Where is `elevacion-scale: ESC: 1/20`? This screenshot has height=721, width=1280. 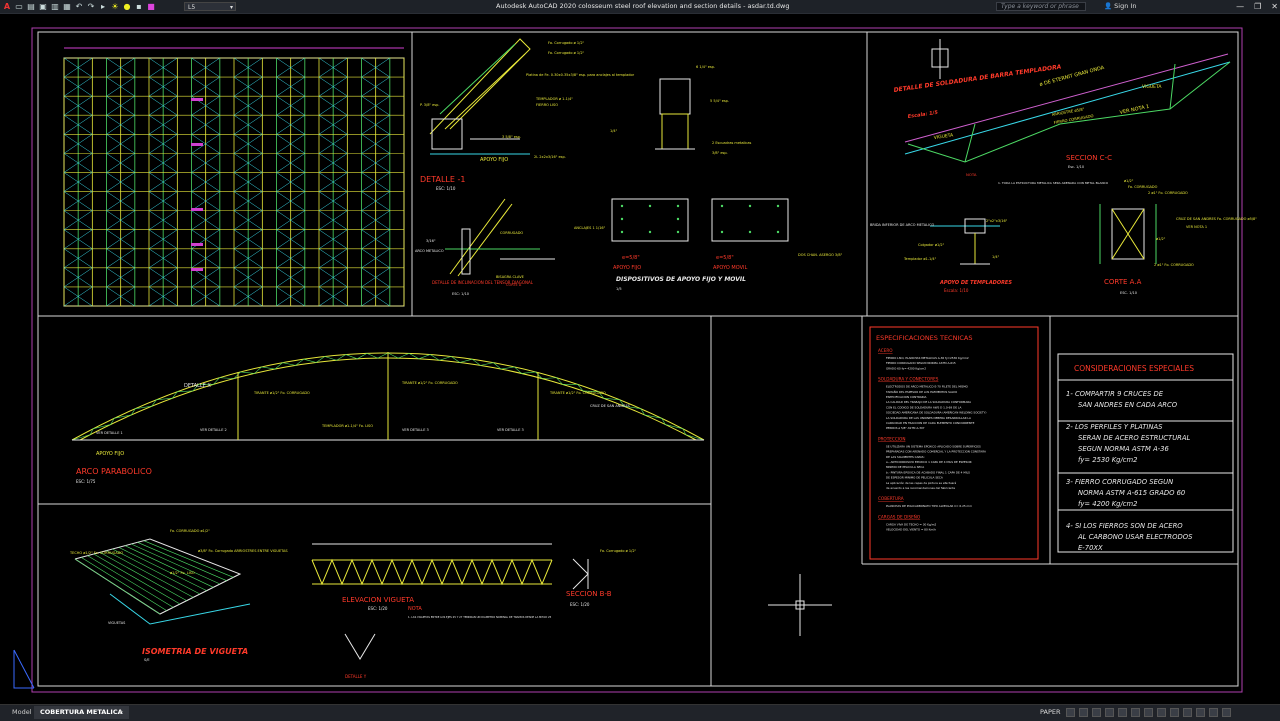 elevacion-scale: ESC: 1/20 is located at coordinates (378, 608).